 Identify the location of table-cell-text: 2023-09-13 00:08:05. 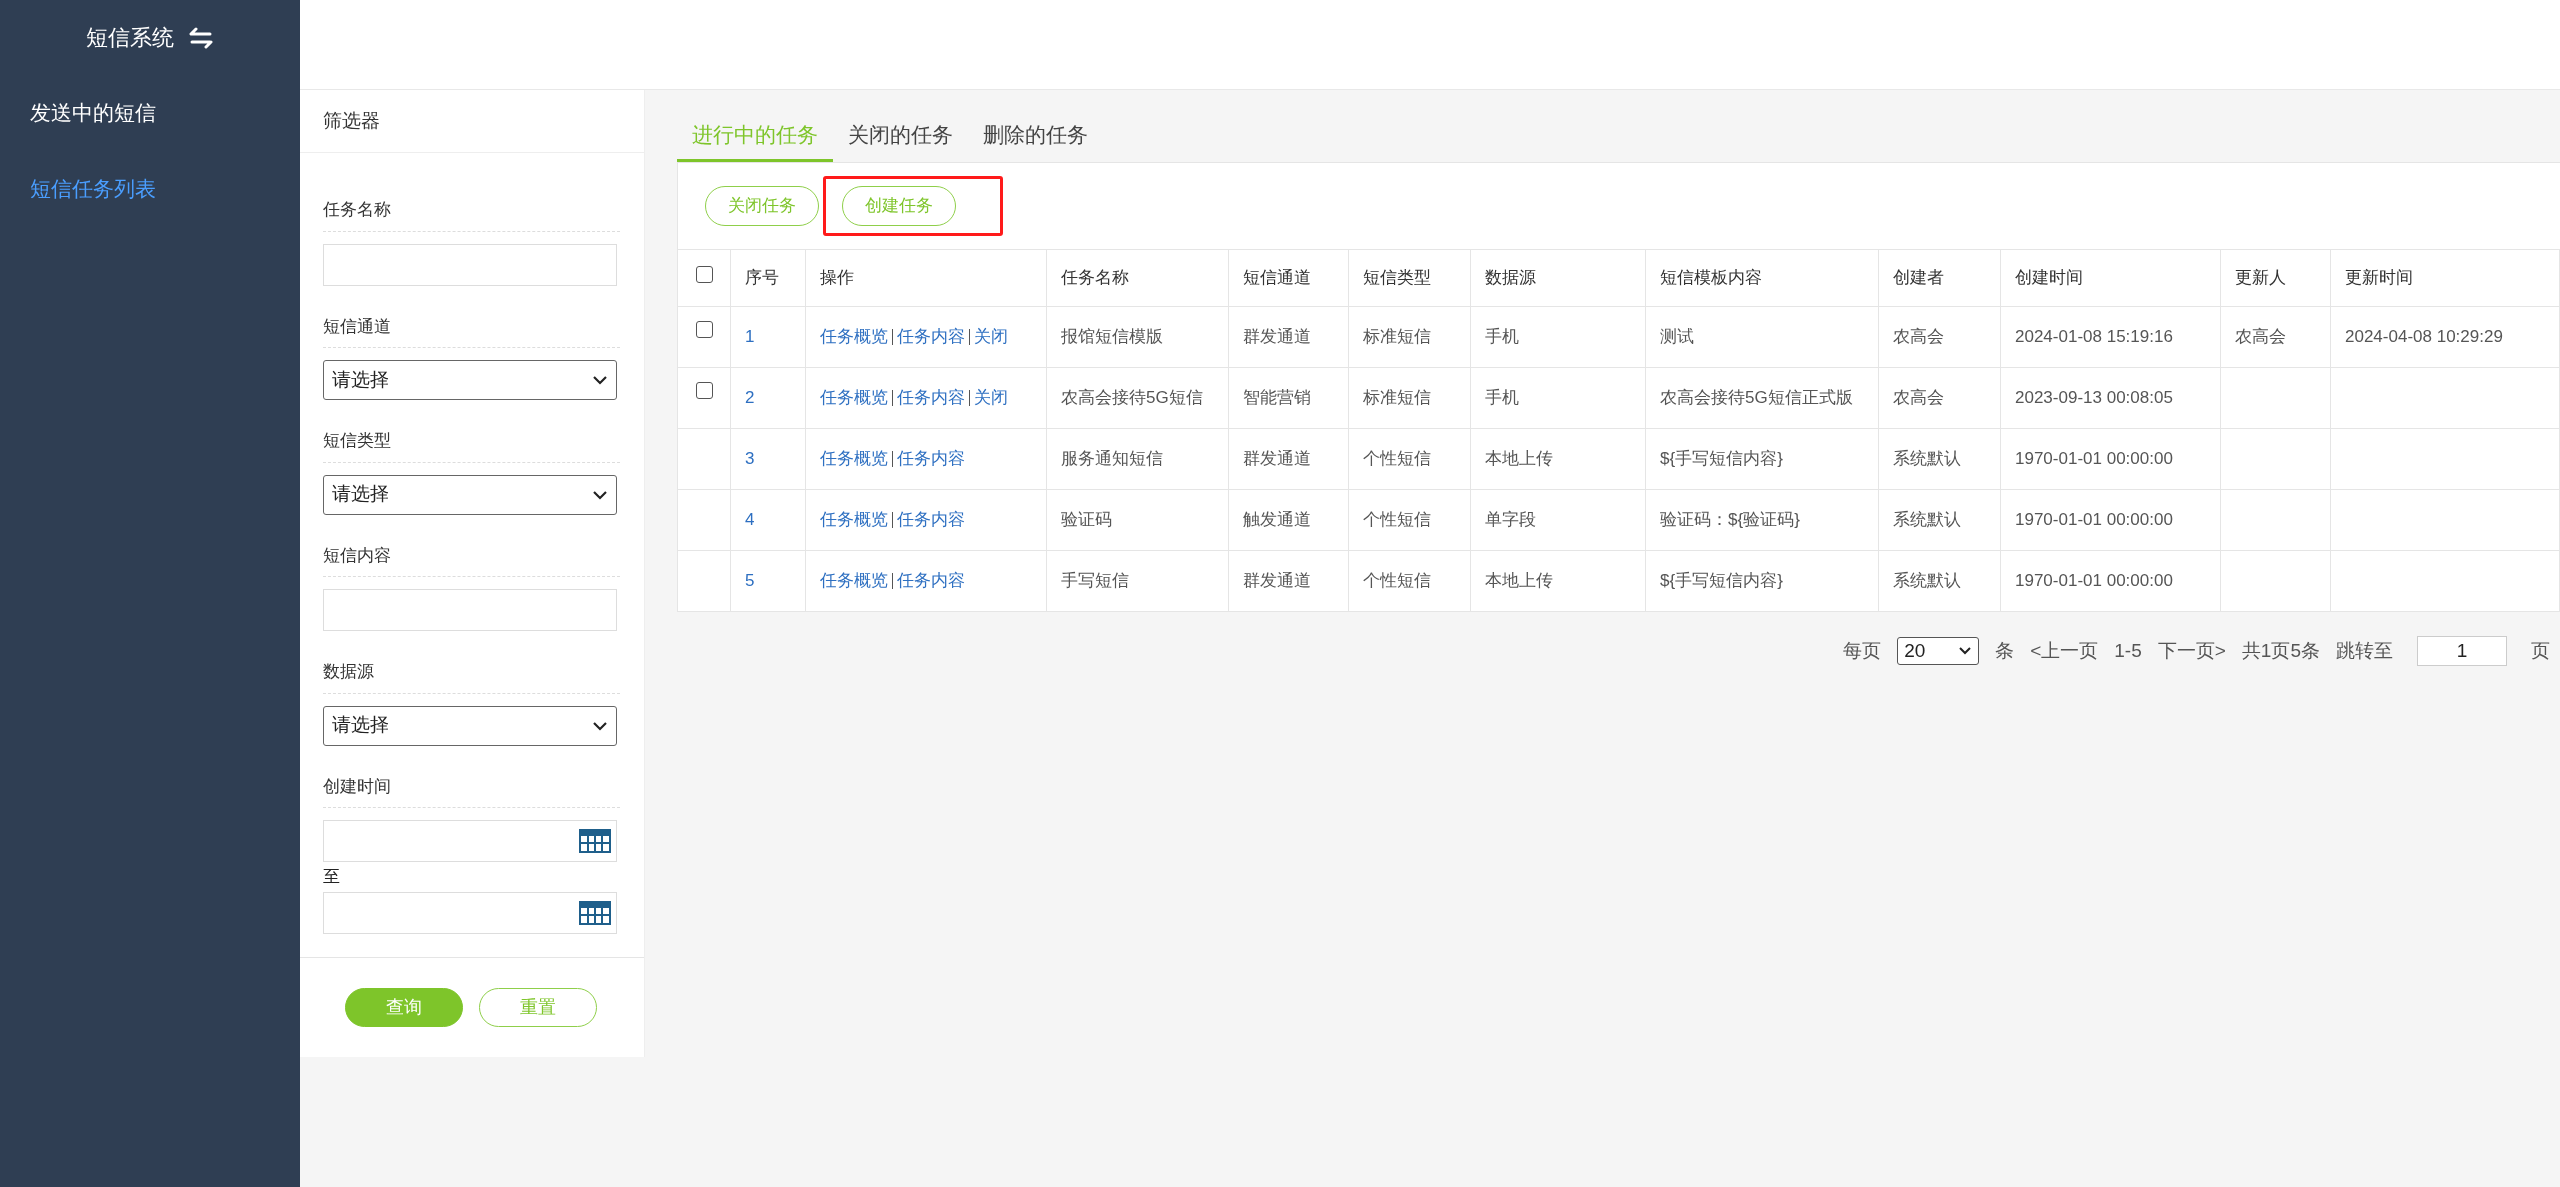
(2094, 398).